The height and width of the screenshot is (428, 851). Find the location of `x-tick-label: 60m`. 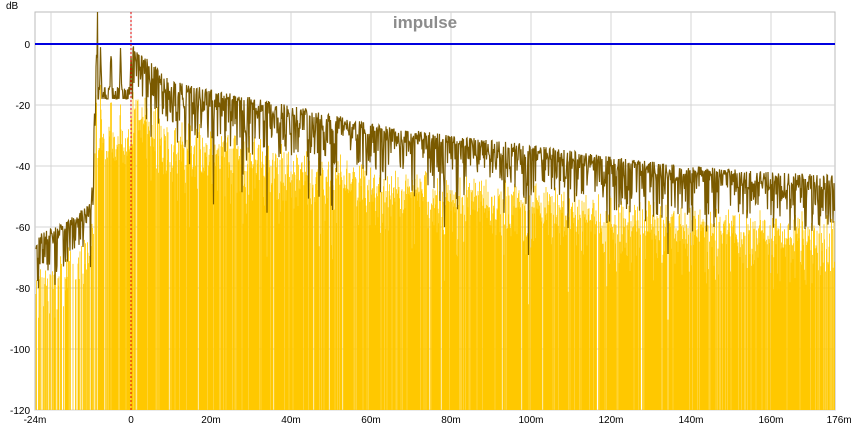

x-tick-label: 60m is located at coordinates (370, 420).